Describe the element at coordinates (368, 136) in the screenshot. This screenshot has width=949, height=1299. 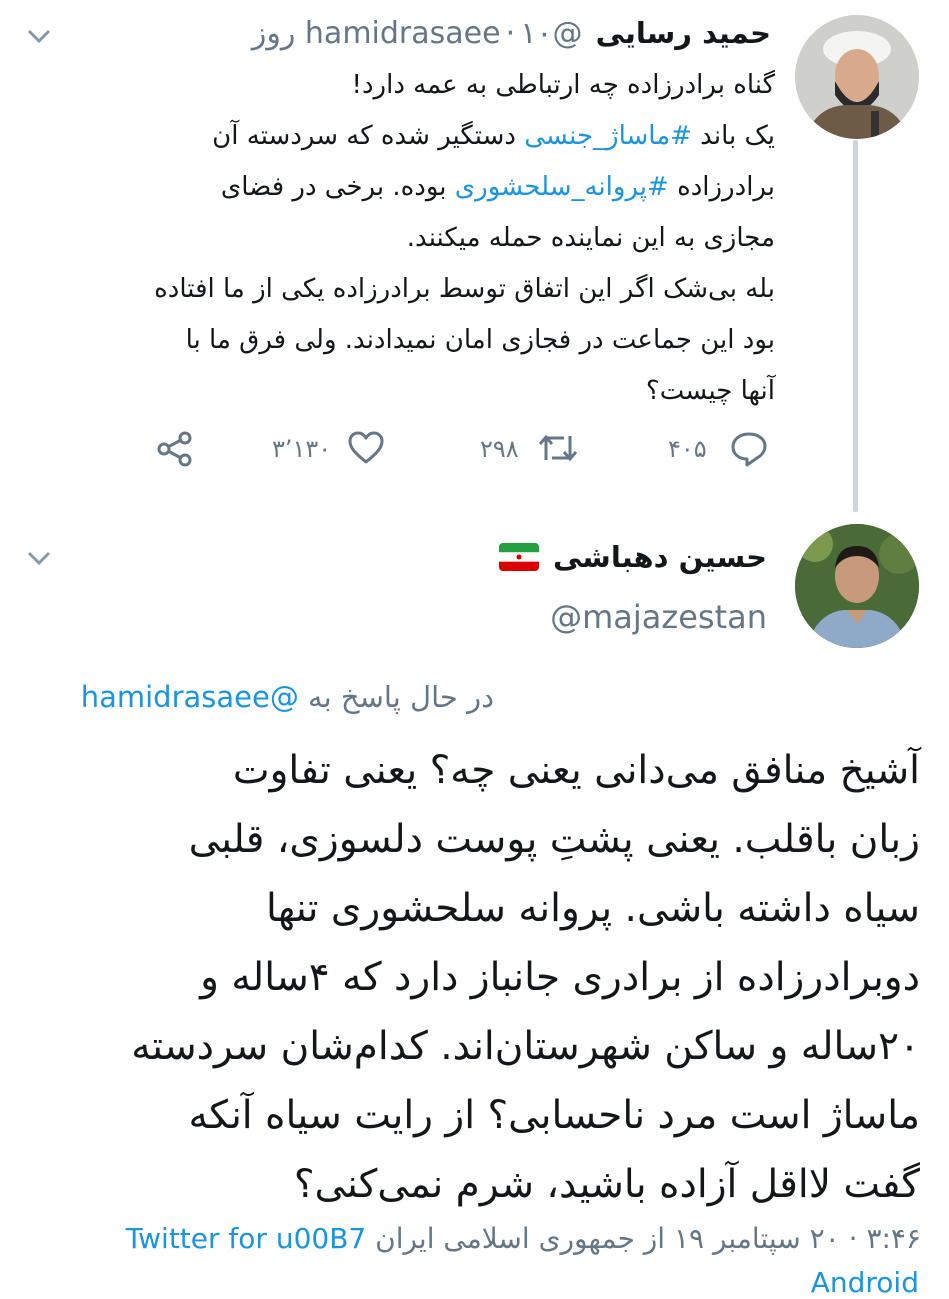
I see `tweet-text-segment: دستگیر شده که سردسته آن` at that location.